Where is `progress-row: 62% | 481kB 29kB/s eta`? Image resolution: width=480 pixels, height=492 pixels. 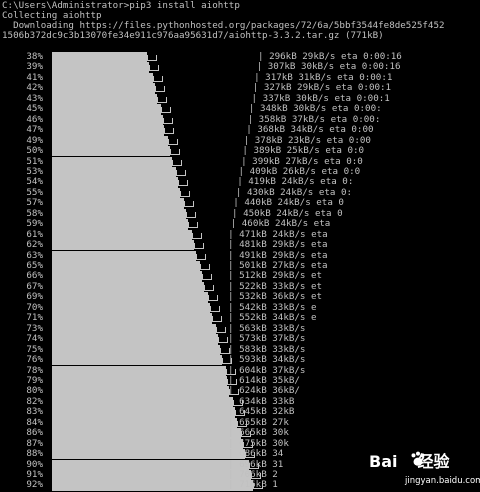
progress-row: 62% | 481kB 29kB/s eta is located at coordinates (240, 245).